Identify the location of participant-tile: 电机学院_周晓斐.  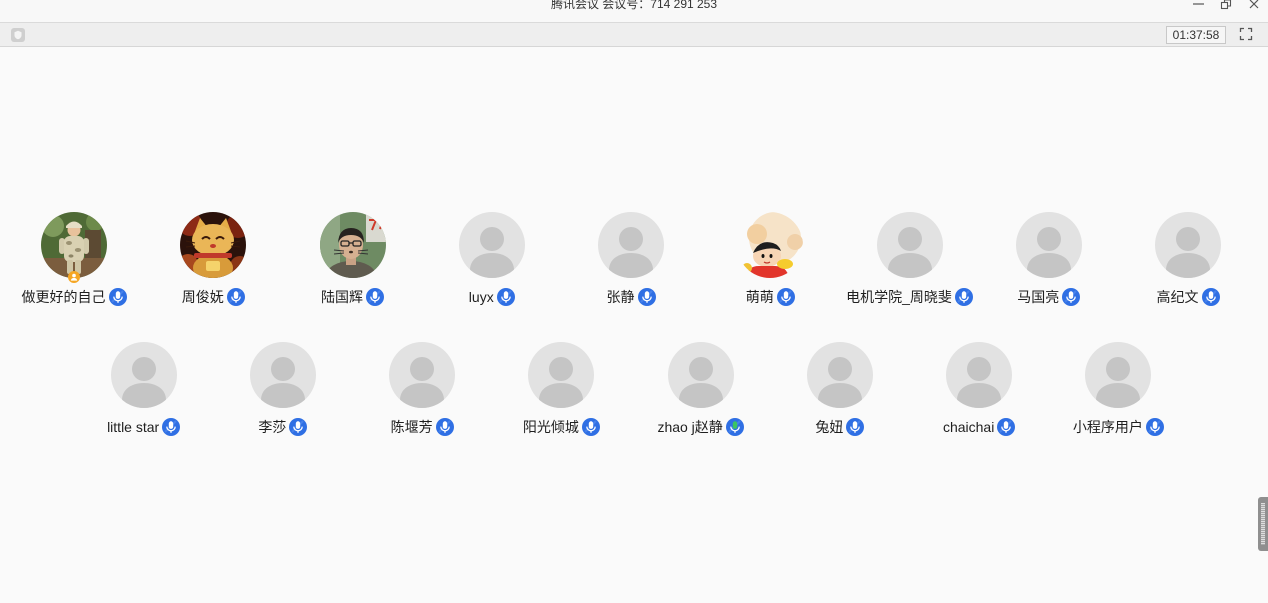
(909, 259).